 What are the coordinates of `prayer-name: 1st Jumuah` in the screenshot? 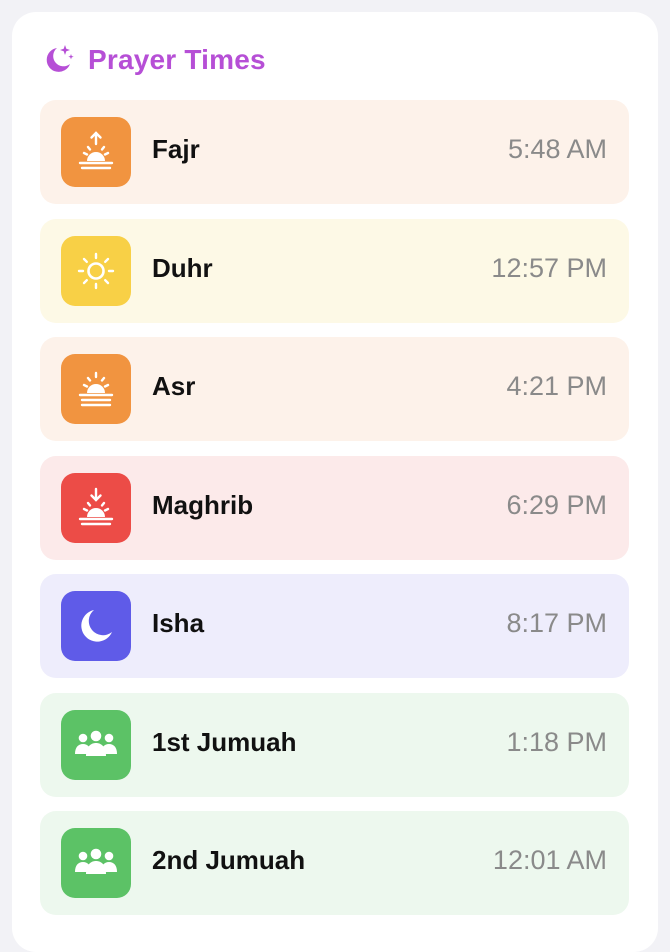 It's located at (224, 741).